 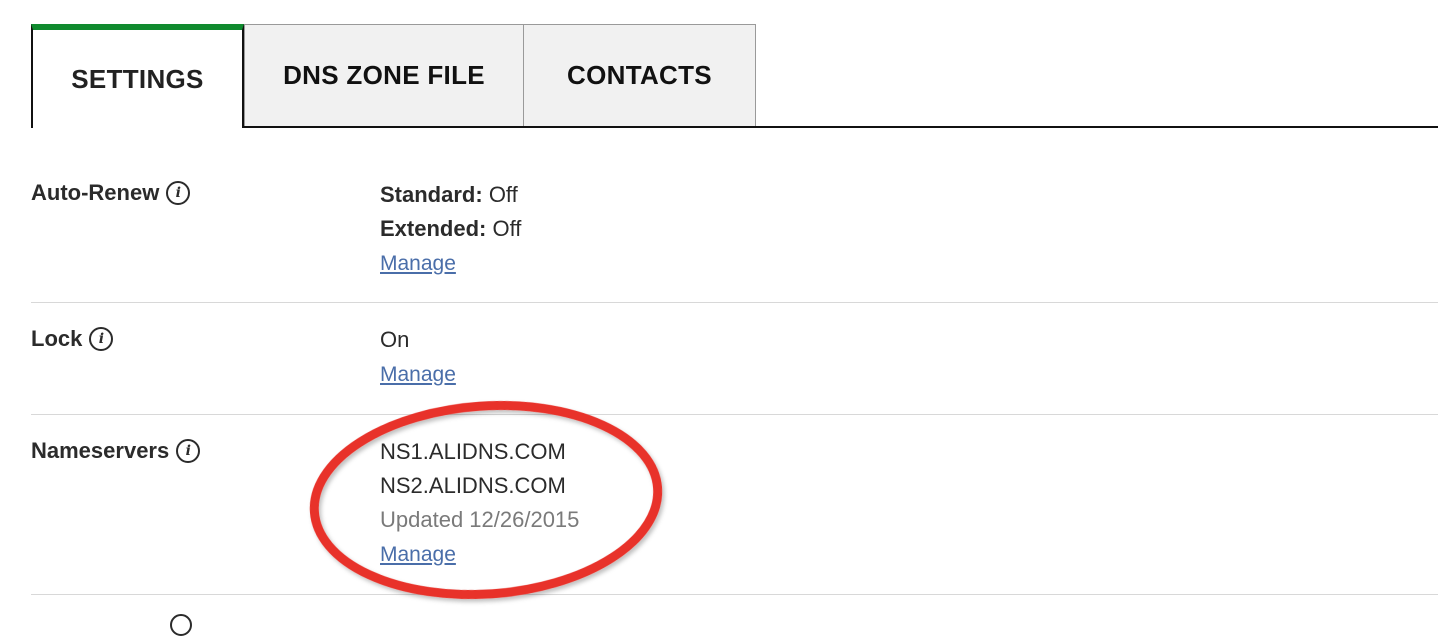 I want to click on lock-label: Lock, so click(x=57, y=338).